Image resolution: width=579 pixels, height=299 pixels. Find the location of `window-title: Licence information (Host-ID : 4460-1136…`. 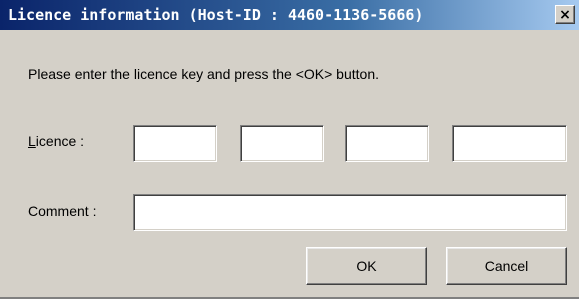

window-title: Licence information (Host-ID : 4460-1136… is located at coordinates (216, 15).